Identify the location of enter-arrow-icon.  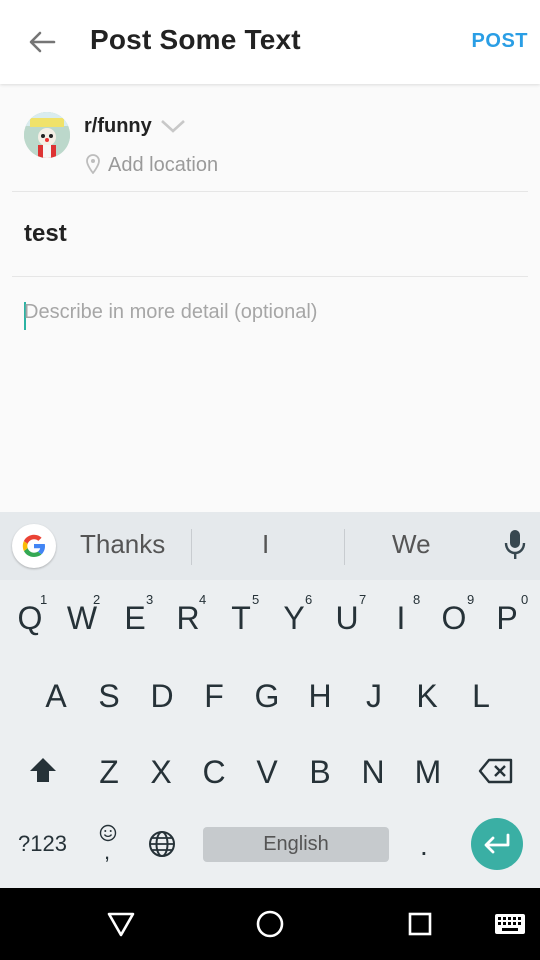
(497, 843).